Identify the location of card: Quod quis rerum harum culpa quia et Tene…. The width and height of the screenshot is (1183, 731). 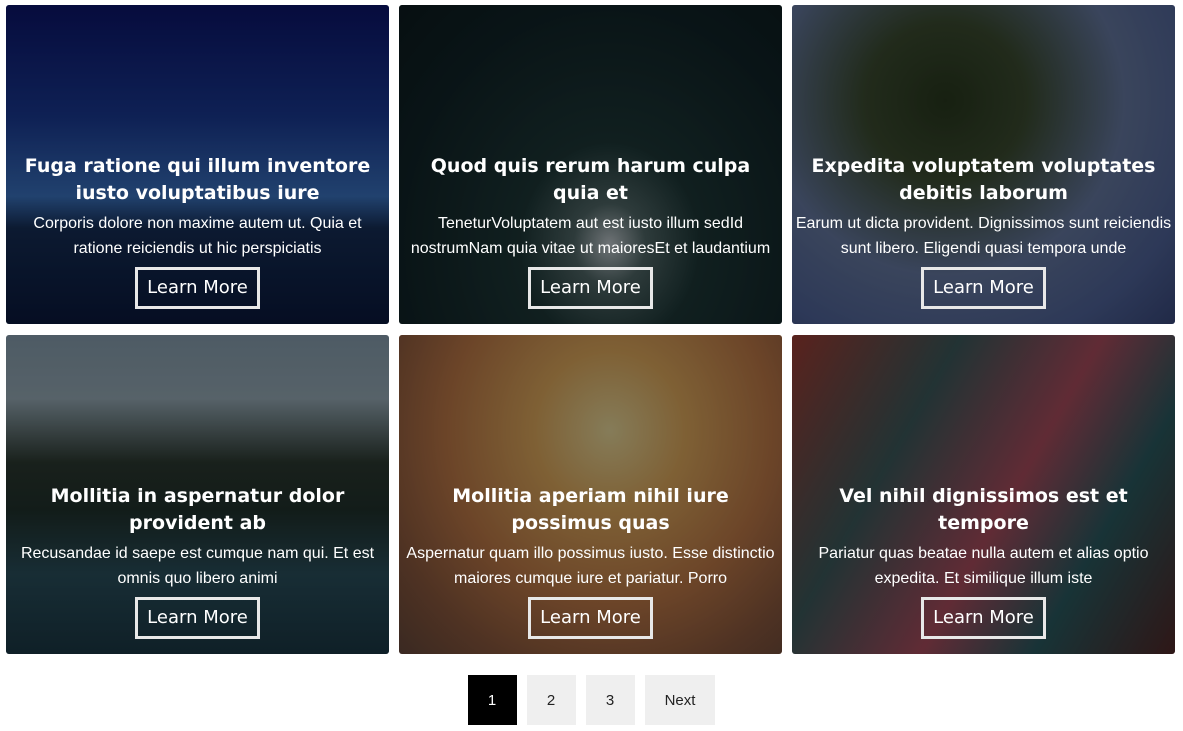
(590, 164).